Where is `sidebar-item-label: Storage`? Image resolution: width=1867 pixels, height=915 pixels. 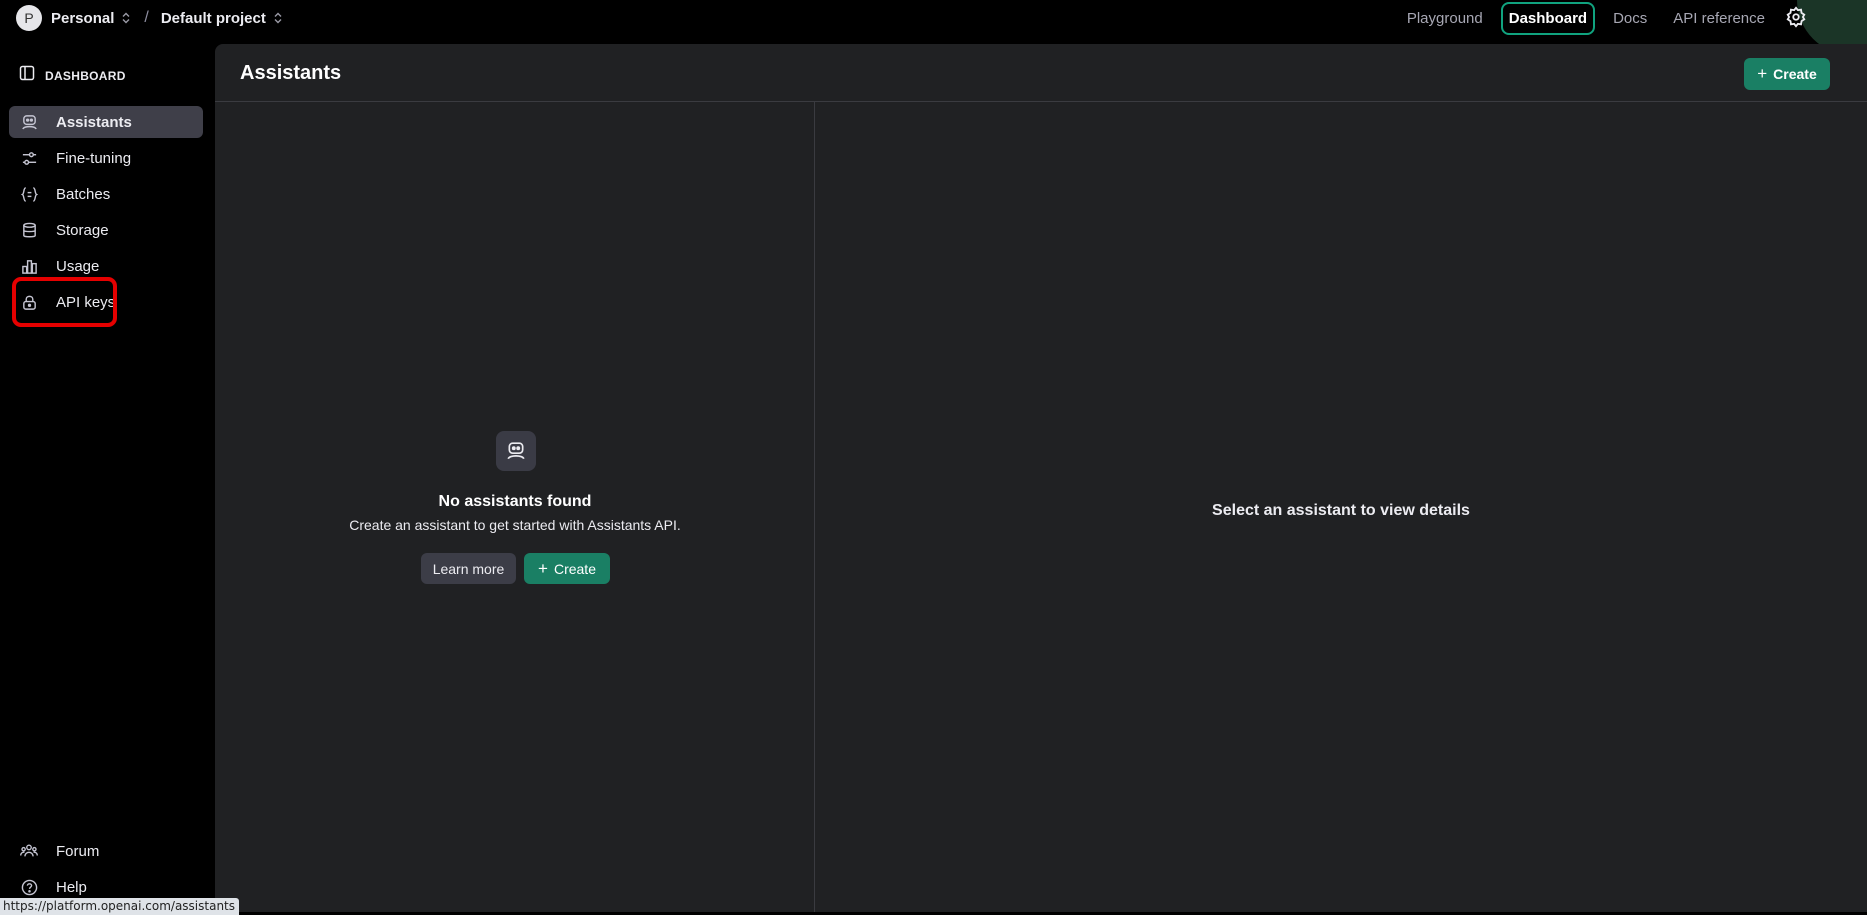
sidebar-item-label: Storage is located at coordinates (82, 230).